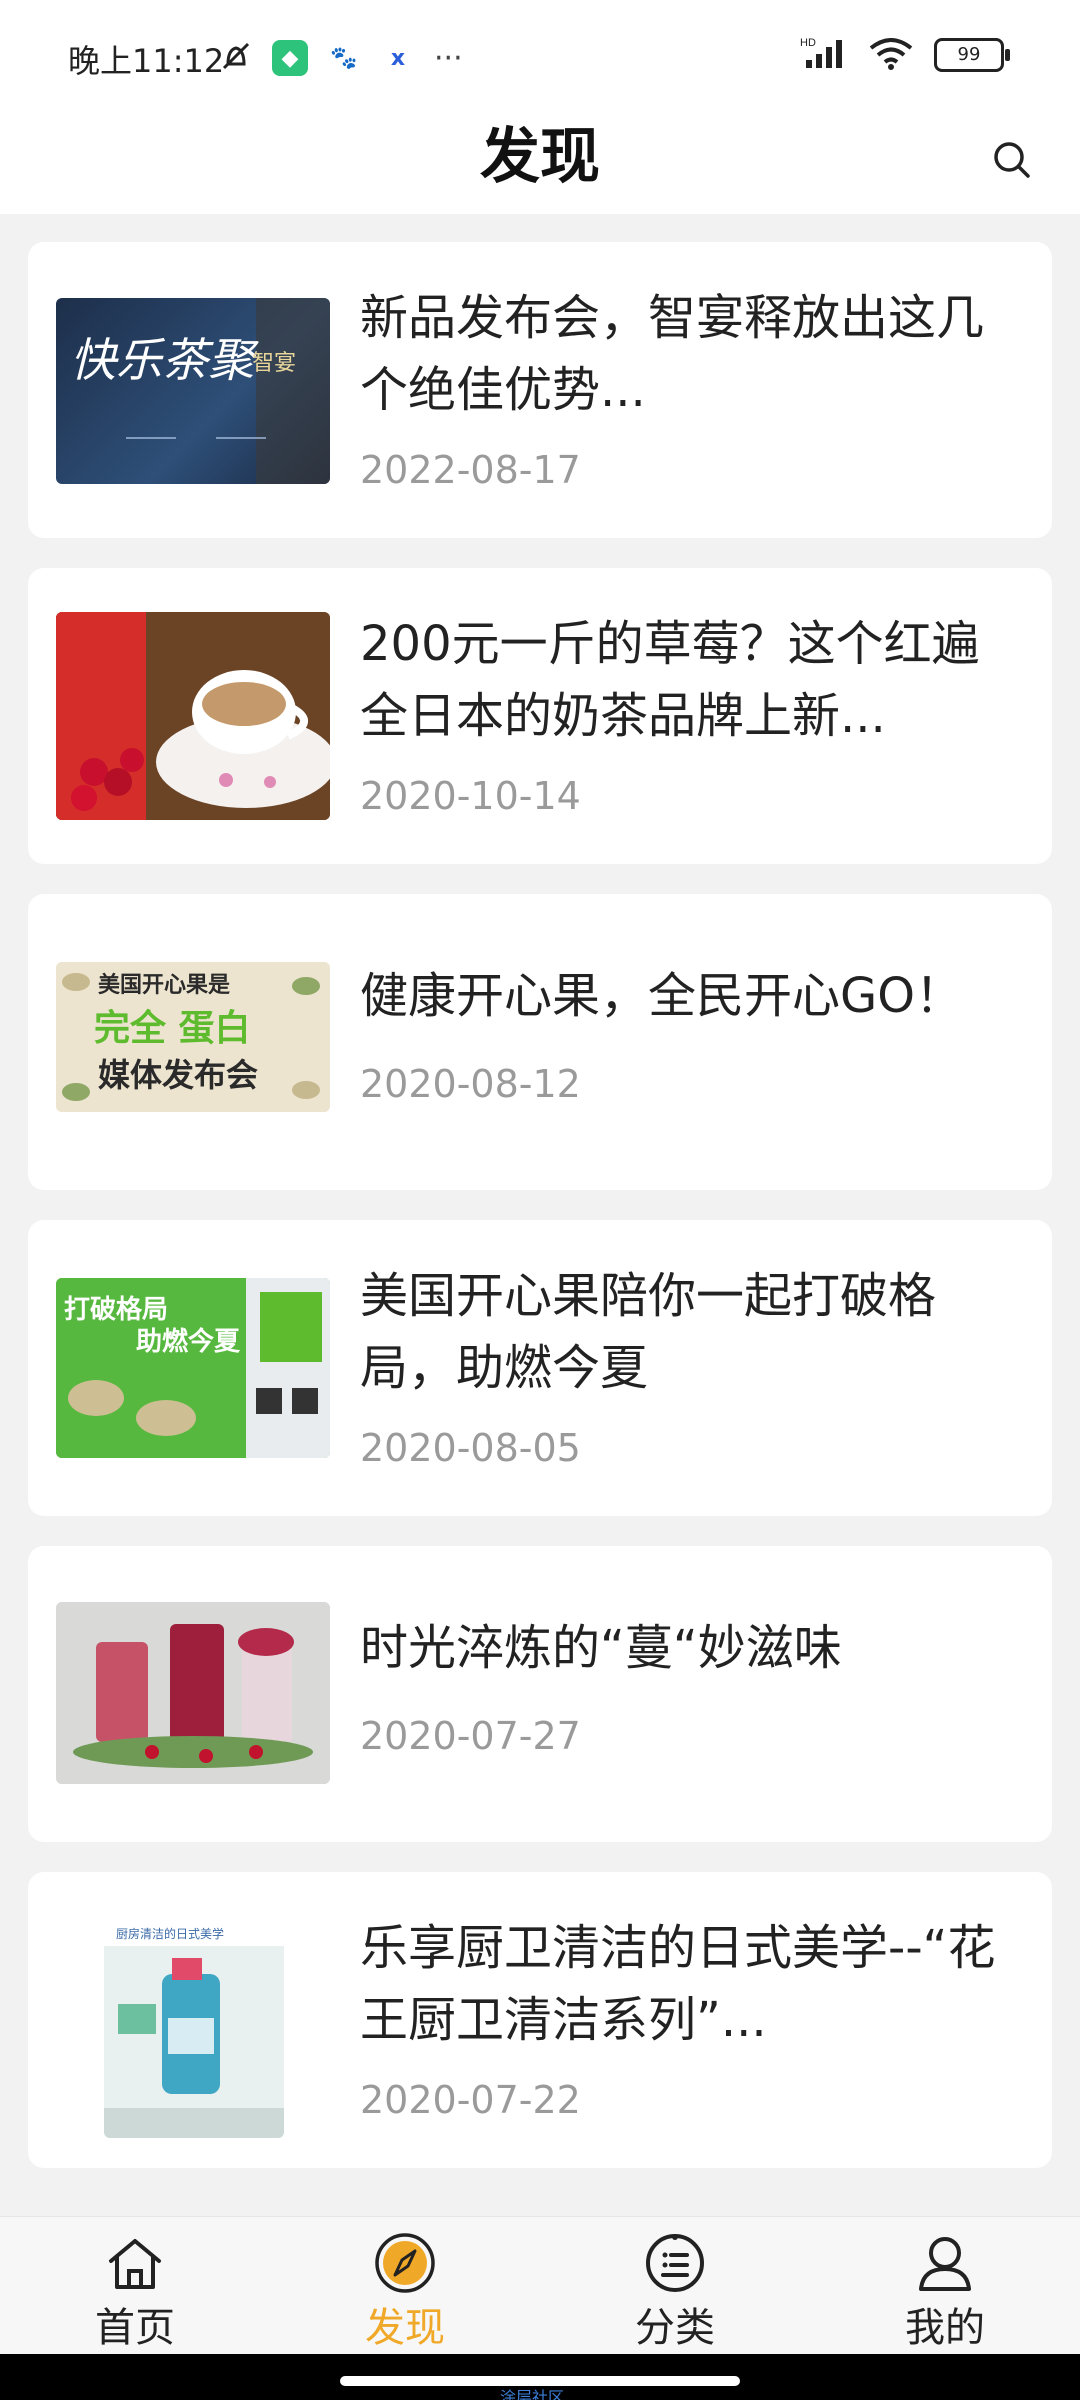 The height and width of the screenshot is (2400, 1080). What do you see at coordinates (540, 157) in the screenshot?
I see `page-title: 发现` at bounding box center [540, 157].